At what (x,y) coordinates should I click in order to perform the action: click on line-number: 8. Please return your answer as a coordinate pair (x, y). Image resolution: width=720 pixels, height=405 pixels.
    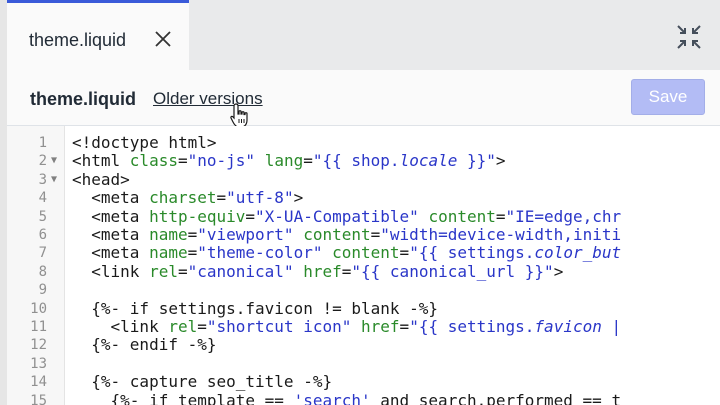
    Looking at the image, I should click on (42, 271).